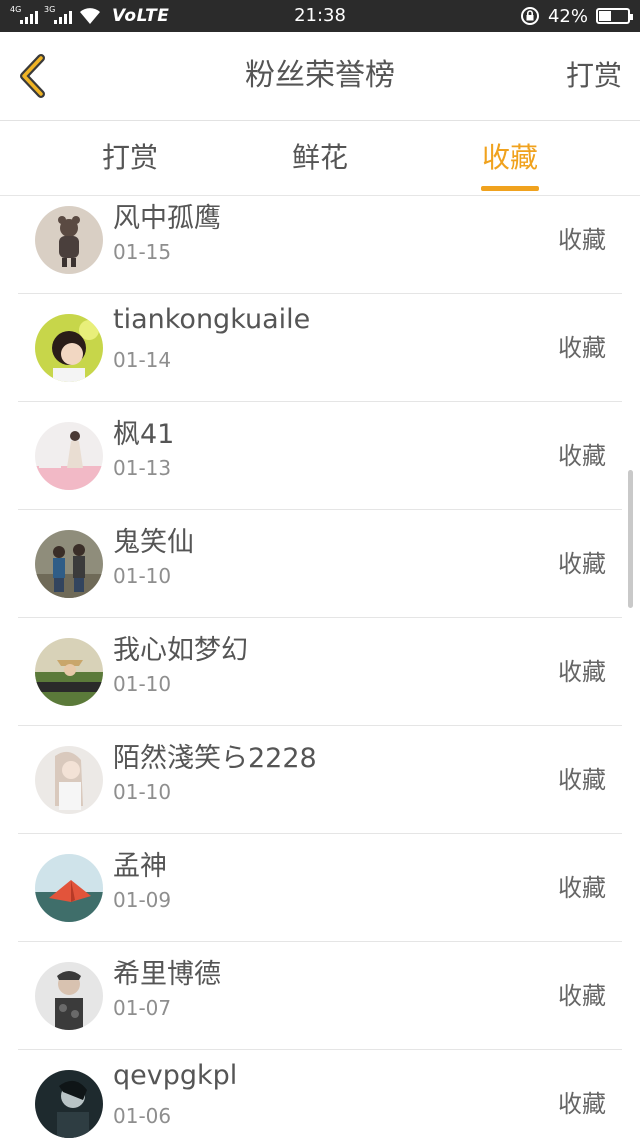 The image size is (640, 1138). I want to click on fan-name: tiankongkuaile, so click(212, 319).